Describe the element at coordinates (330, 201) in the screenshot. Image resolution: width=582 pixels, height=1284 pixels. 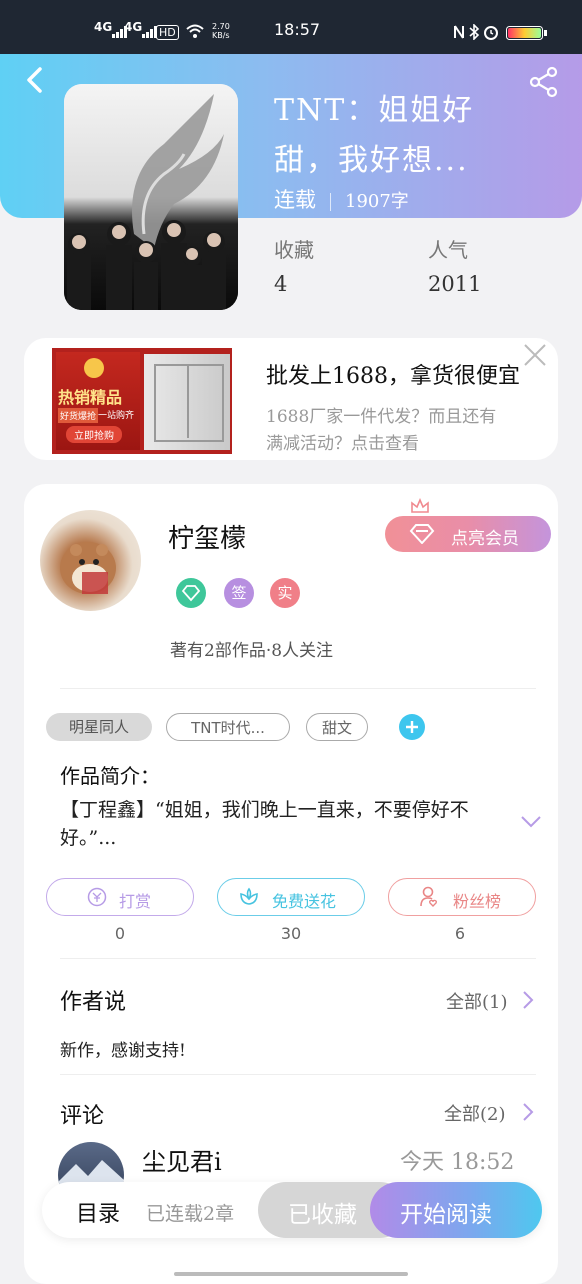
I see `status-divider` at that location.